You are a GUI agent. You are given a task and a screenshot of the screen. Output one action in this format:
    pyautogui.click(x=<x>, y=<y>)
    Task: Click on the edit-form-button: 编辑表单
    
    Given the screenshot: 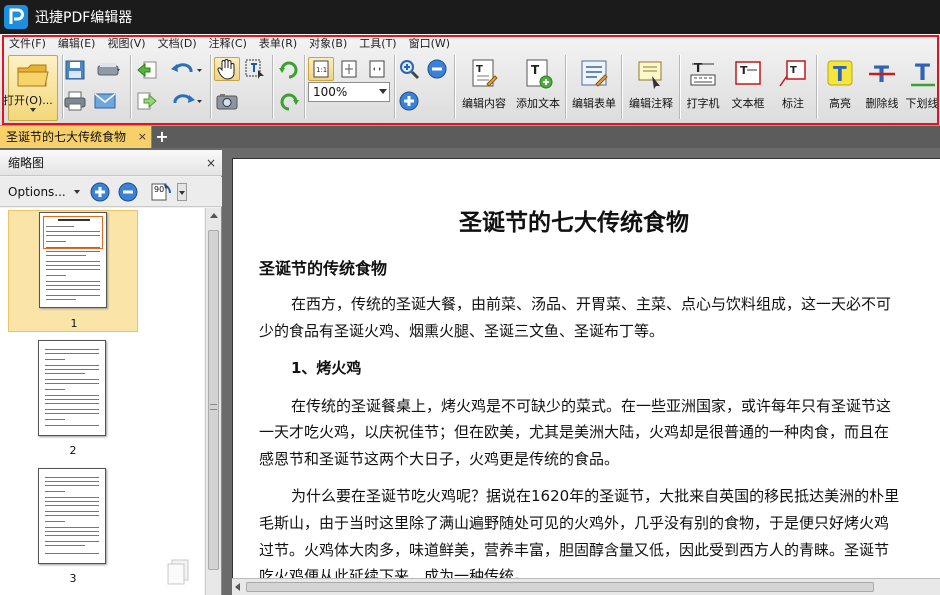 What is the action you would take?
    pyautogui.click(x=594, y=88)
    